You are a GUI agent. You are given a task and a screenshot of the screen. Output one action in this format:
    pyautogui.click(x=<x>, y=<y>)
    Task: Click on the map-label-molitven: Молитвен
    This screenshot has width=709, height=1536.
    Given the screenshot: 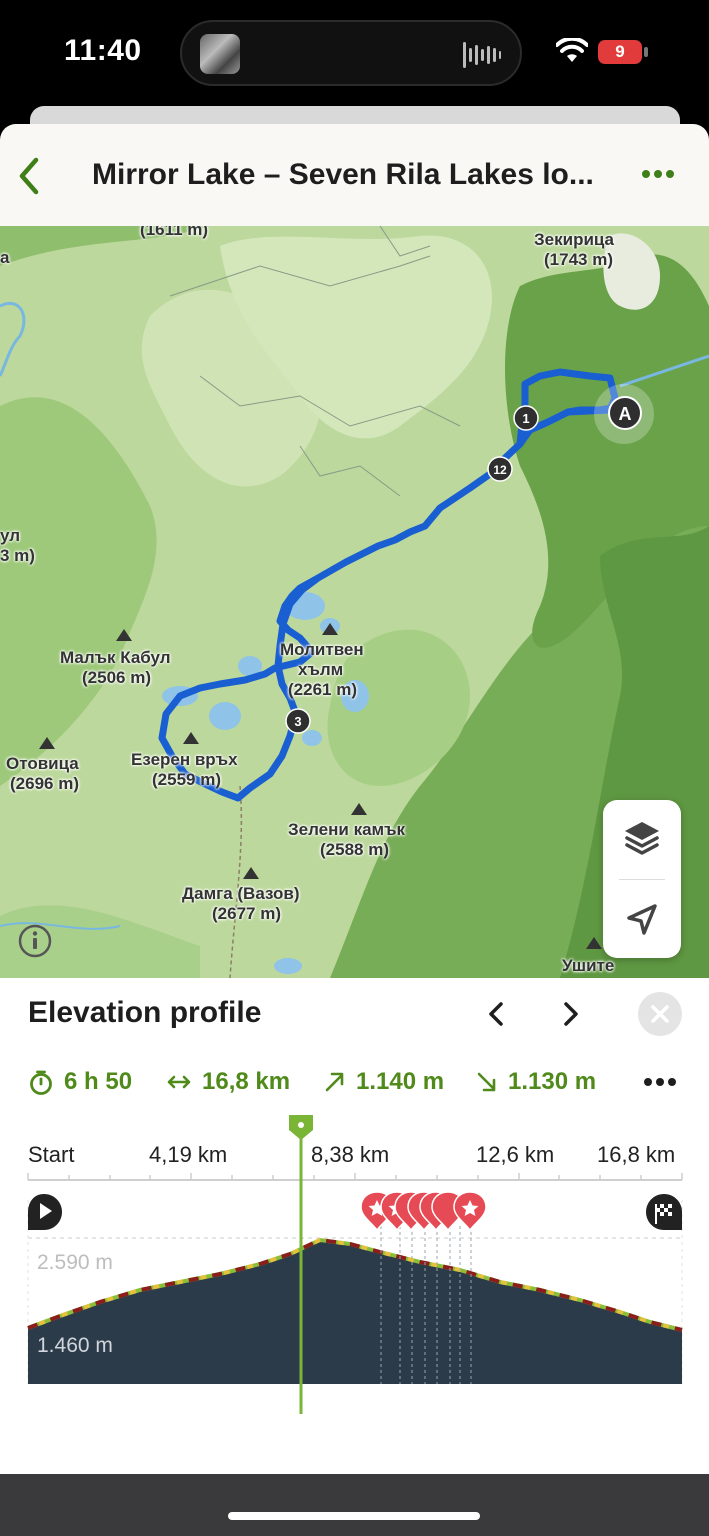 What is the action you would take?
    pyautogui.click(x=322, y=649)
    